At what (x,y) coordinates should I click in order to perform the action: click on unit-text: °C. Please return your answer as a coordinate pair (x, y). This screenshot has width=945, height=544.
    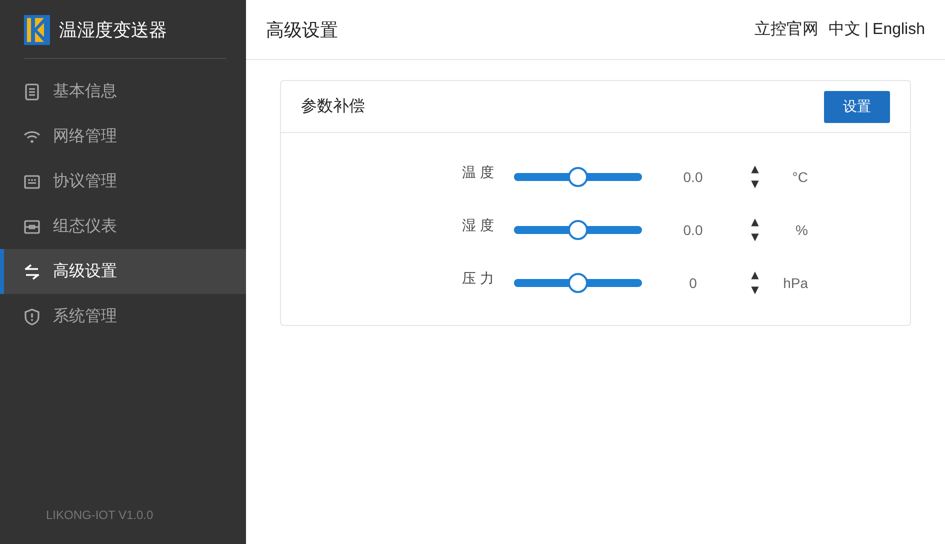
    Looking at the image, I should click on (799, 176).